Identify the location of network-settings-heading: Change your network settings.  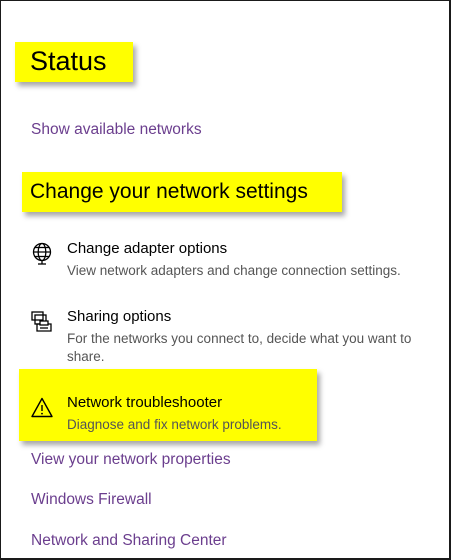
(169, 191).